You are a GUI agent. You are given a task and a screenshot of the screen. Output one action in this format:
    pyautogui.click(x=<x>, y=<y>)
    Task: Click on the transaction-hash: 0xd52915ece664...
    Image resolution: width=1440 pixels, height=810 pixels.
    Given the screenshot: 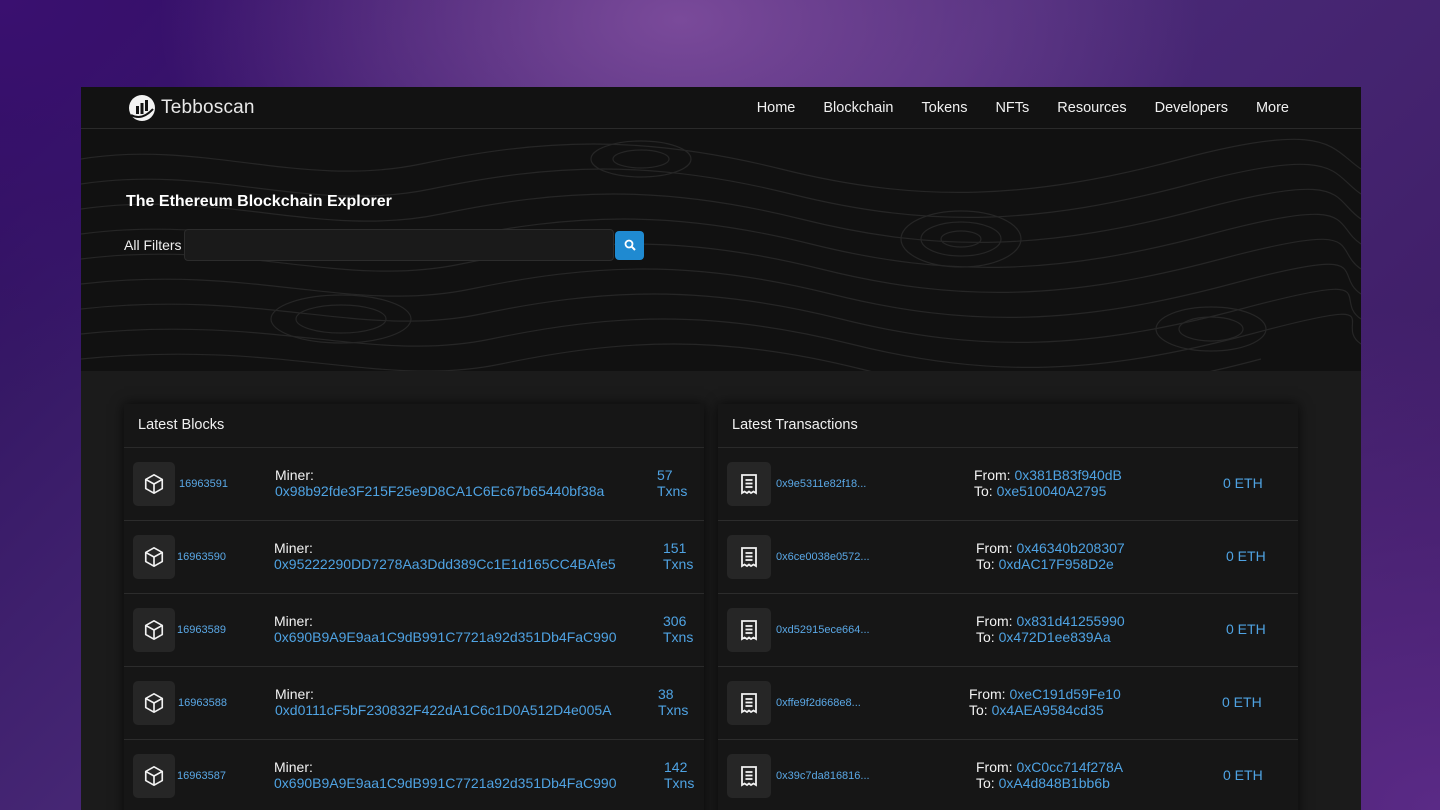 What is the action you would take?
    pyautogui.click(x=823, y=630)
    